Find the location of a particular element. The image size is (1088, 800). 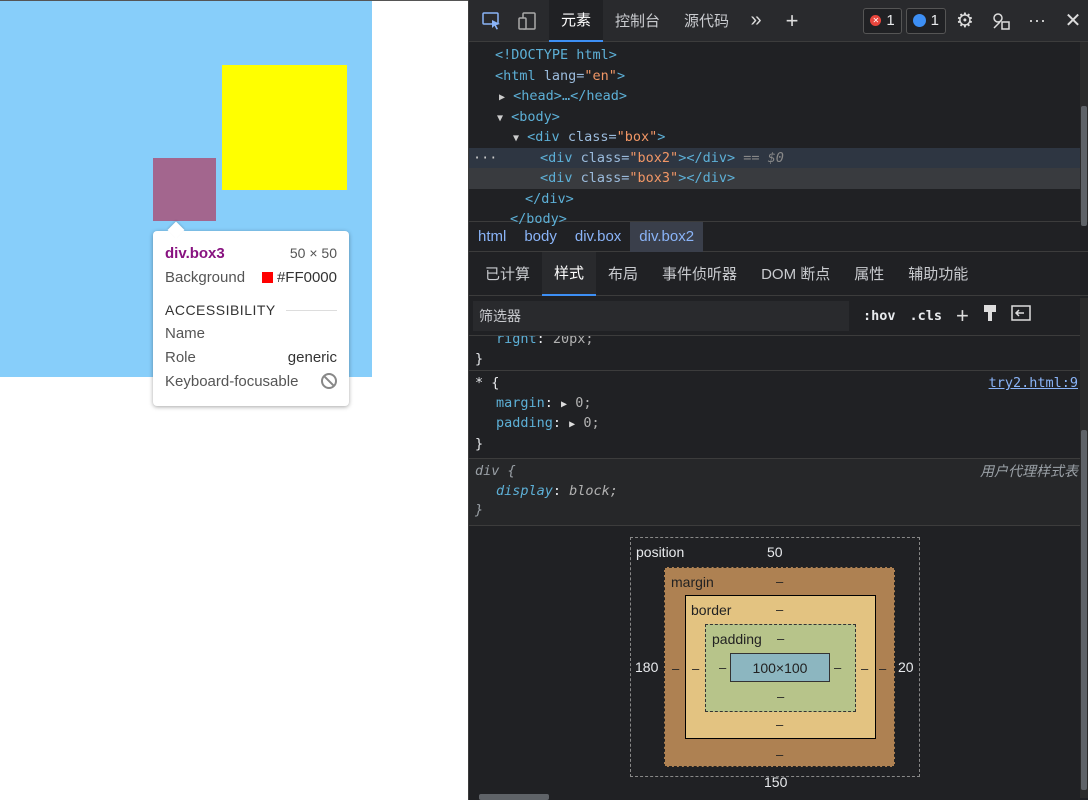

border-label: border is located at coordinates (711, 610).